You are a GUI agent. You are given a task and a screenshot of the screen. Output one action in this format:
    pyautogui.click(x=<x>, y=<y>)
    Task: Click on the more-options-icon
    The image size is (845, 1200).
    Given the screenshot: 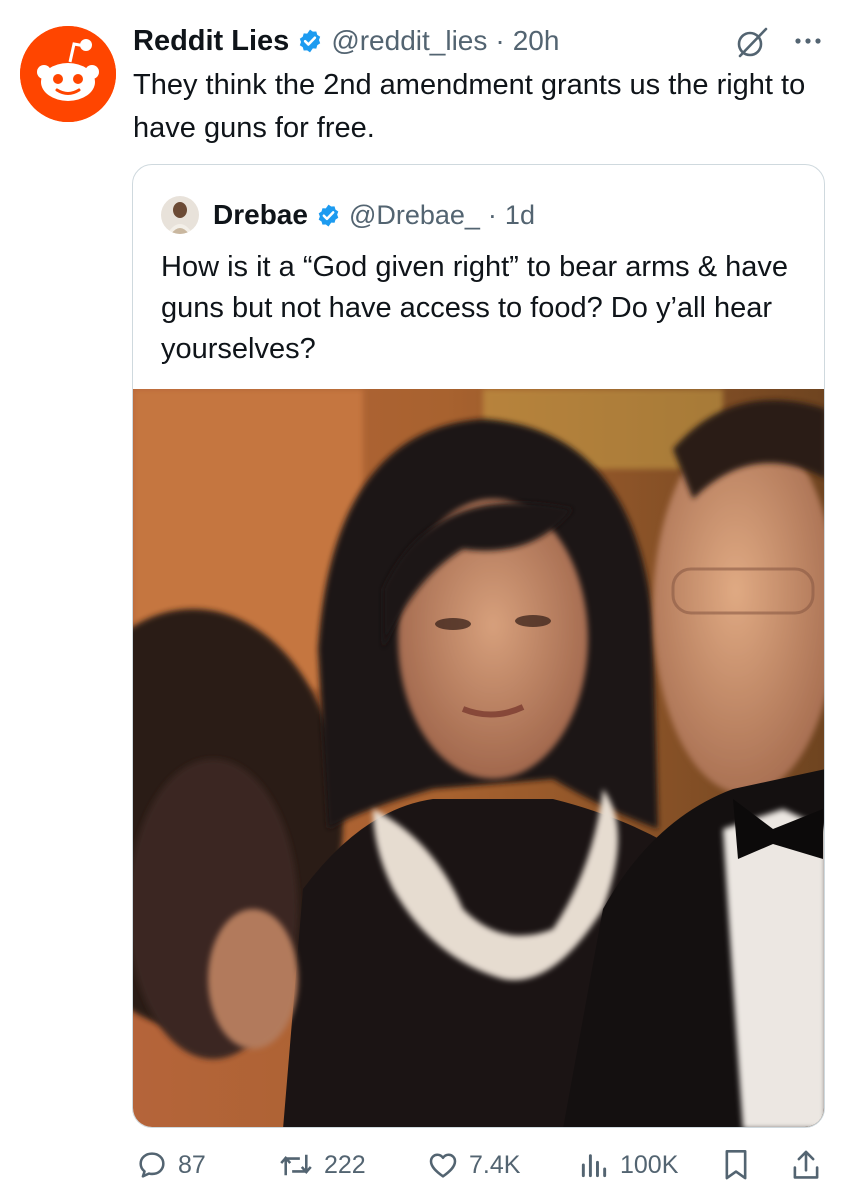 What is the action you would take?
    pyautogui.click(x=808, y=41)
    